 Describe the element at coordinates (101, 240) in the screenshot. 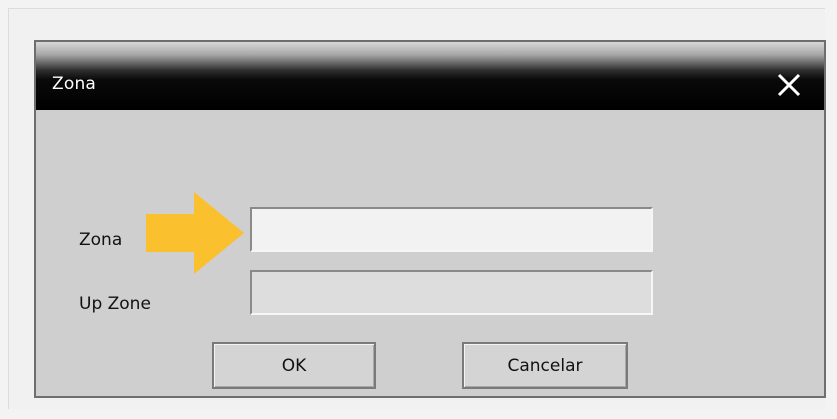

I see `zona-label: Zona` at that location.